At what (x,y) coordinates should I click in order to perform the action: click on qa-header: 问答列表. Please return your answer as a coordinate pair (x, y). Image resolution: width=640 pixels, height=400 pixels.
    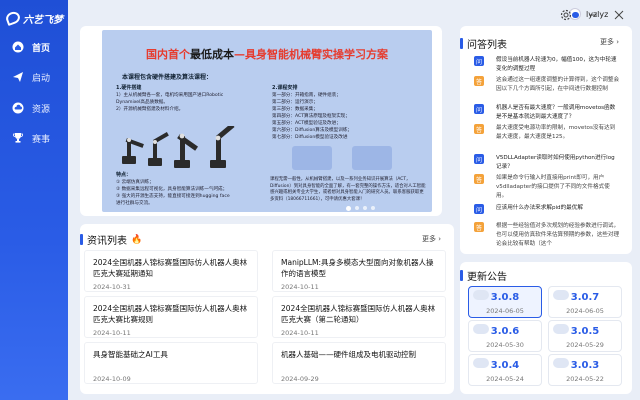
    Looking at the image, I should click on (483, 43).